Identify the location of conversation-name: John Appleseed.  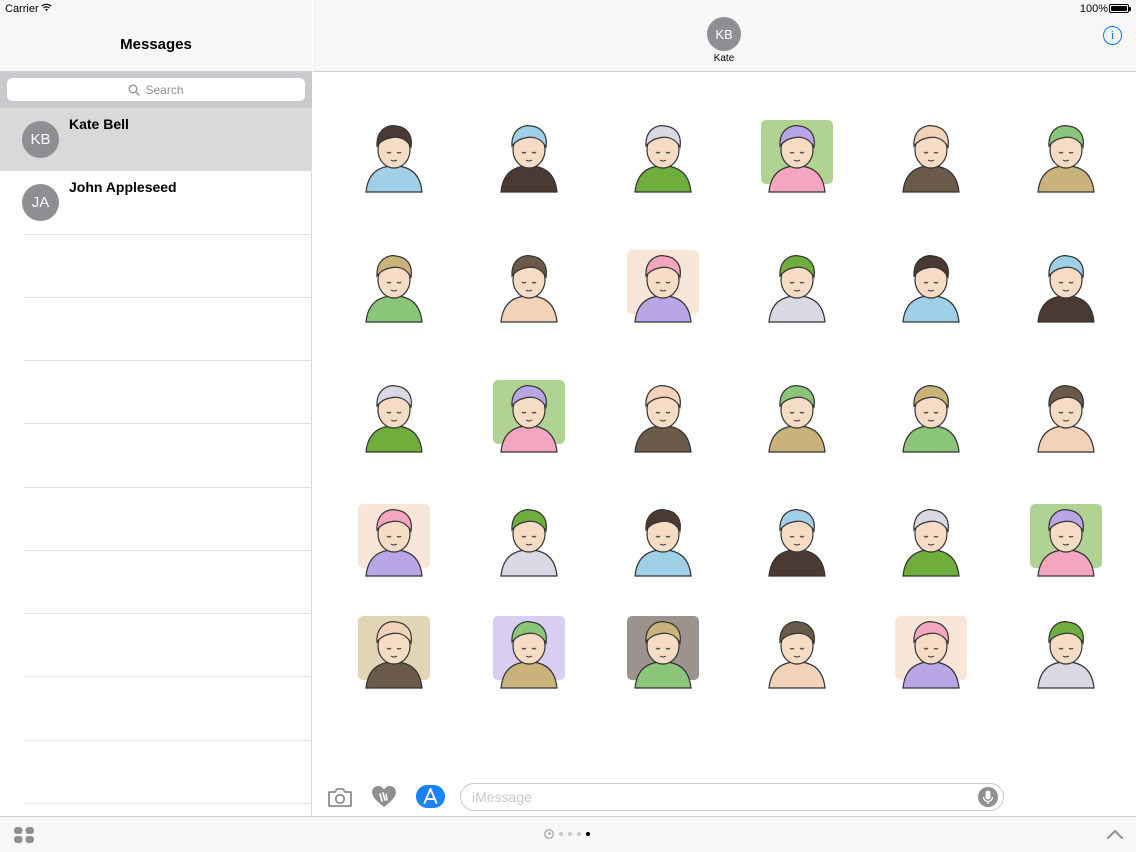
(123, 187).